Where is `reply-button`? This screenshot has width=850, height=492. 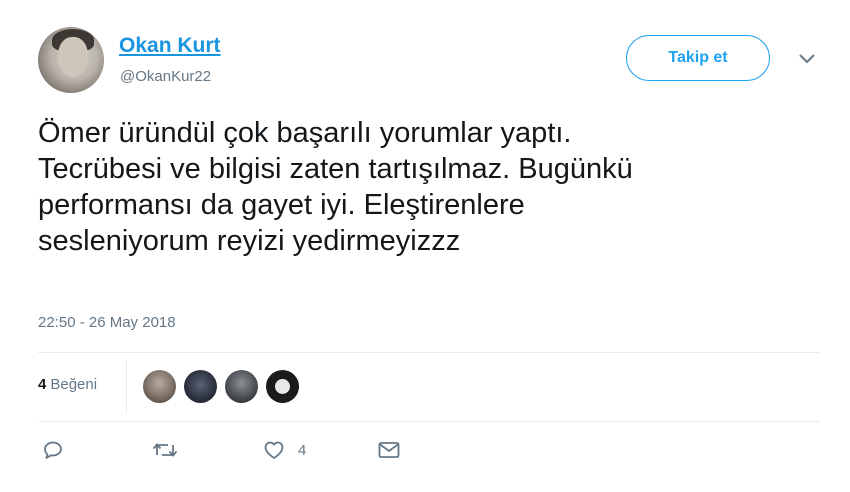
reply-button is located at coordinates (97, 450).